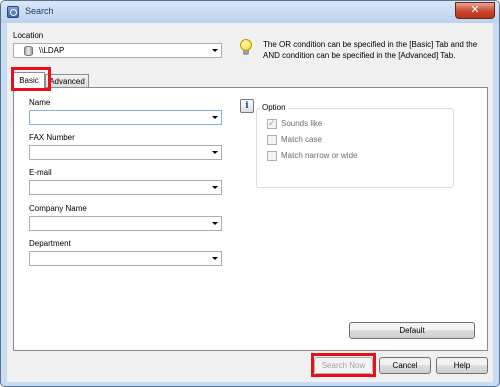  What do you see at coordinates (412, 330) in the screenshot?
I see `default-button: Default` at bounding box center [412, 330].